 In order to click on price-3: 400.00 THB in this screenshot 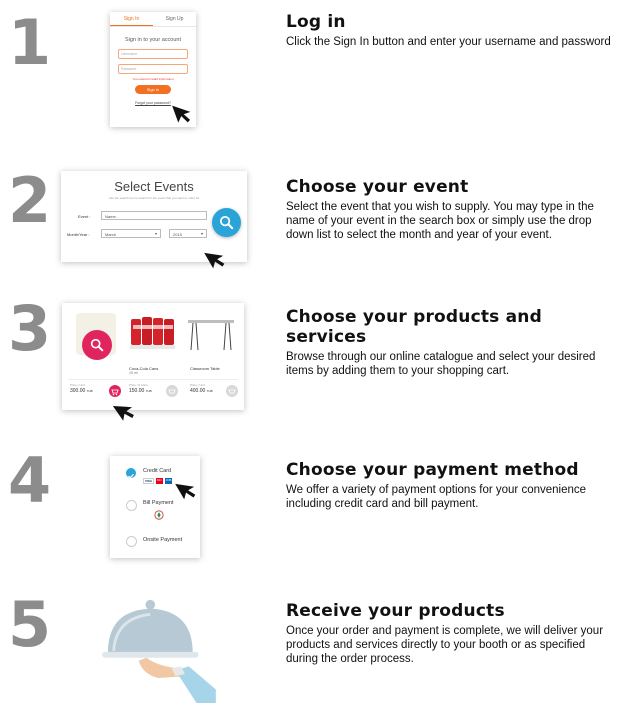, I will do `click(201, 391)`.